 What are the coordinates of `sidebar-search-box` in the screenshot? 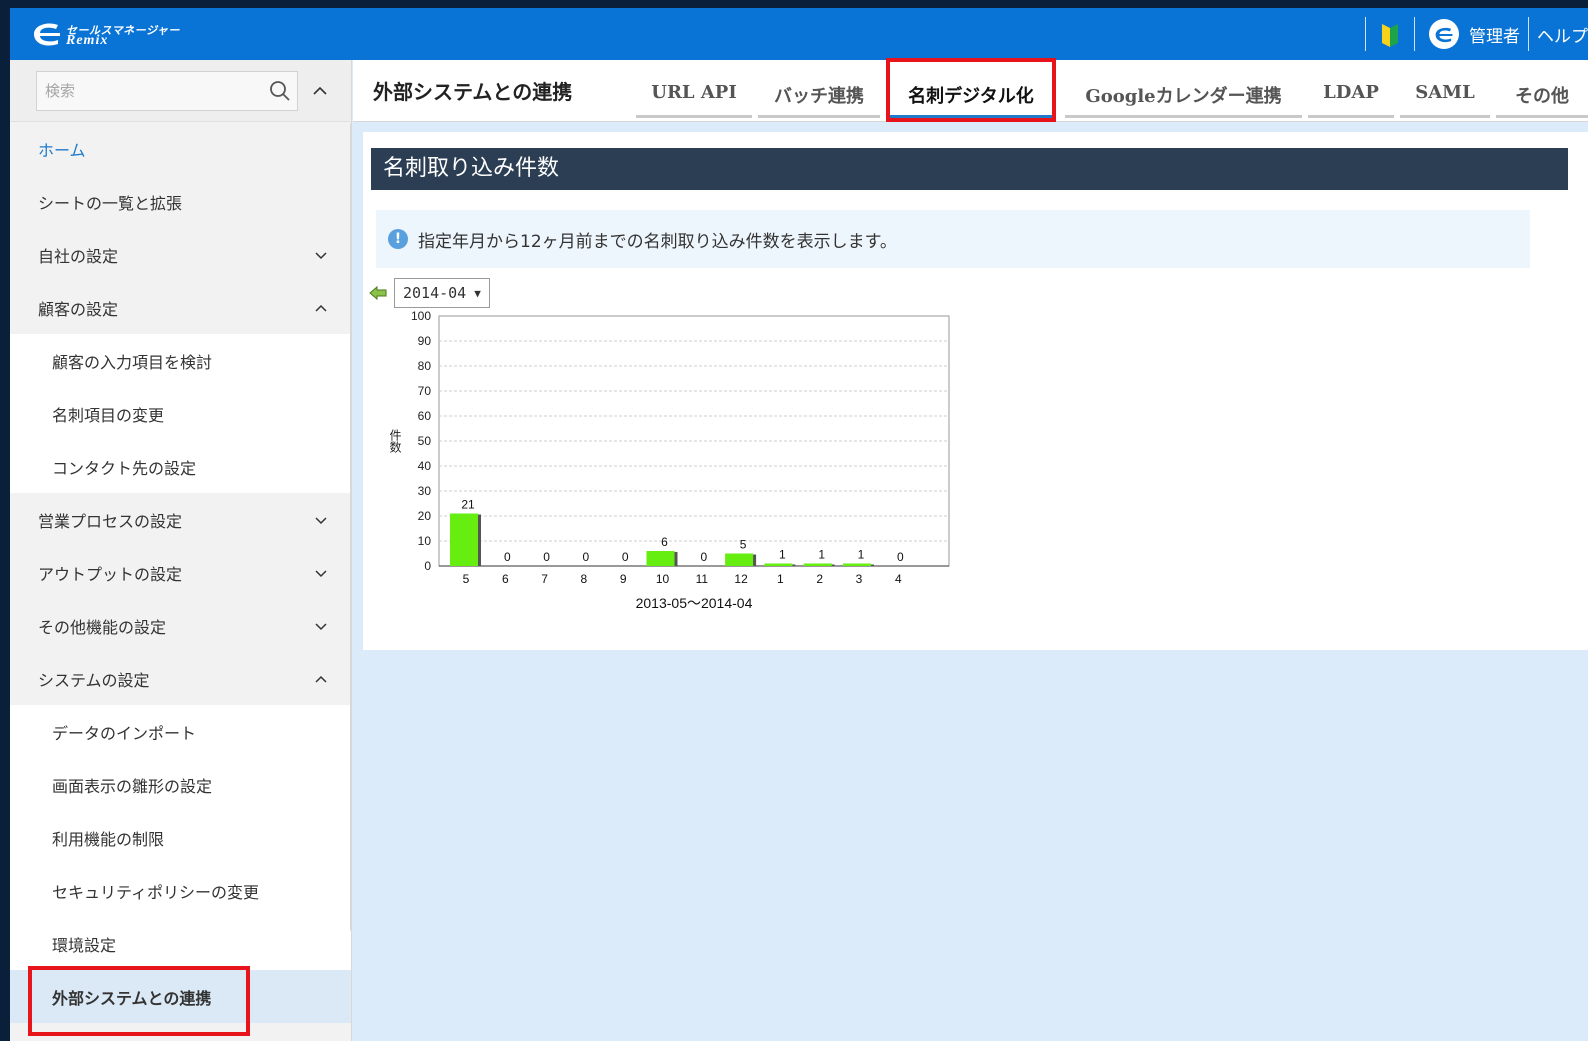 It's located at (167, 91).